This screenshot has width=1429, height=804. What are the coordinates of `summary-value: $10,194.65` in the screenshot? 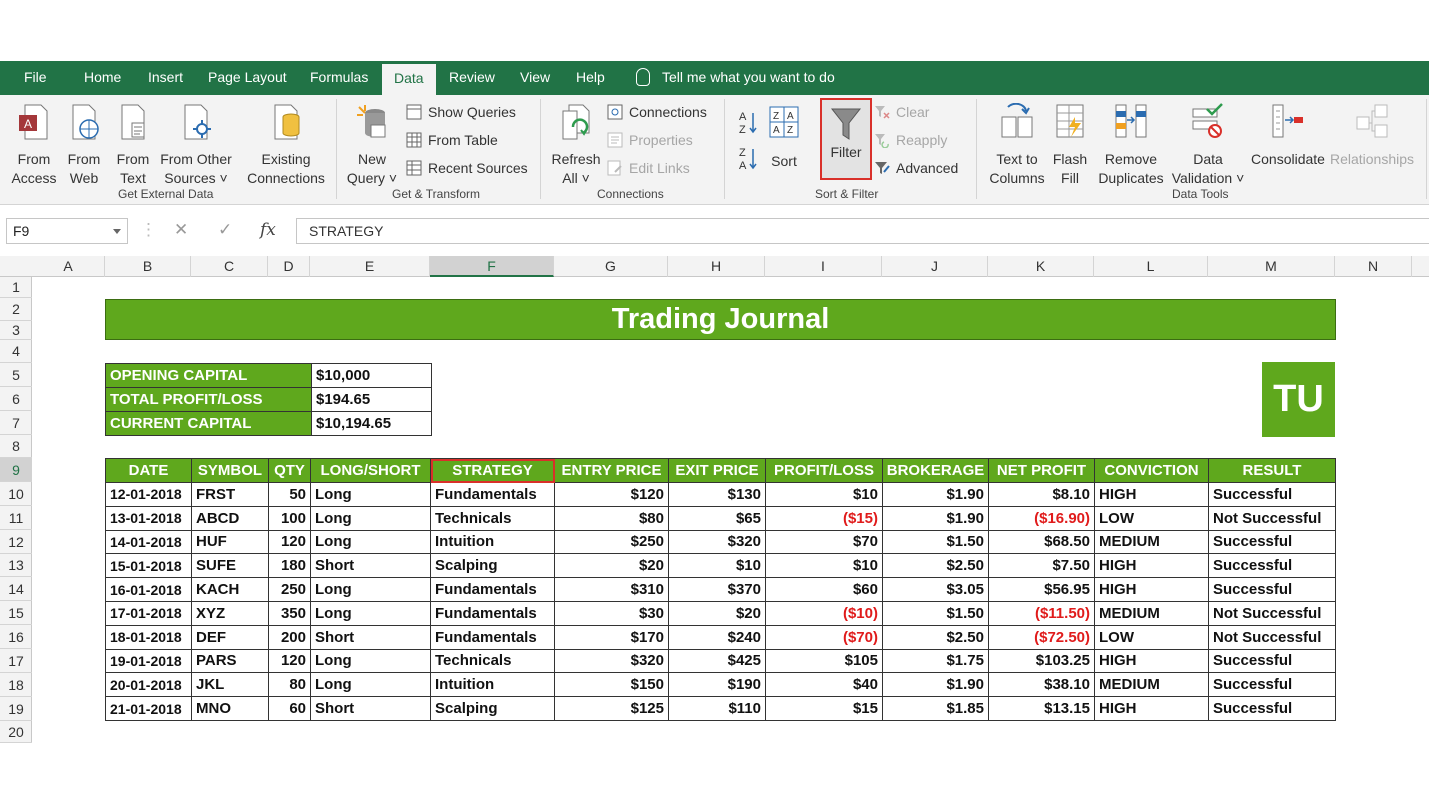 It's located at (371, 423).